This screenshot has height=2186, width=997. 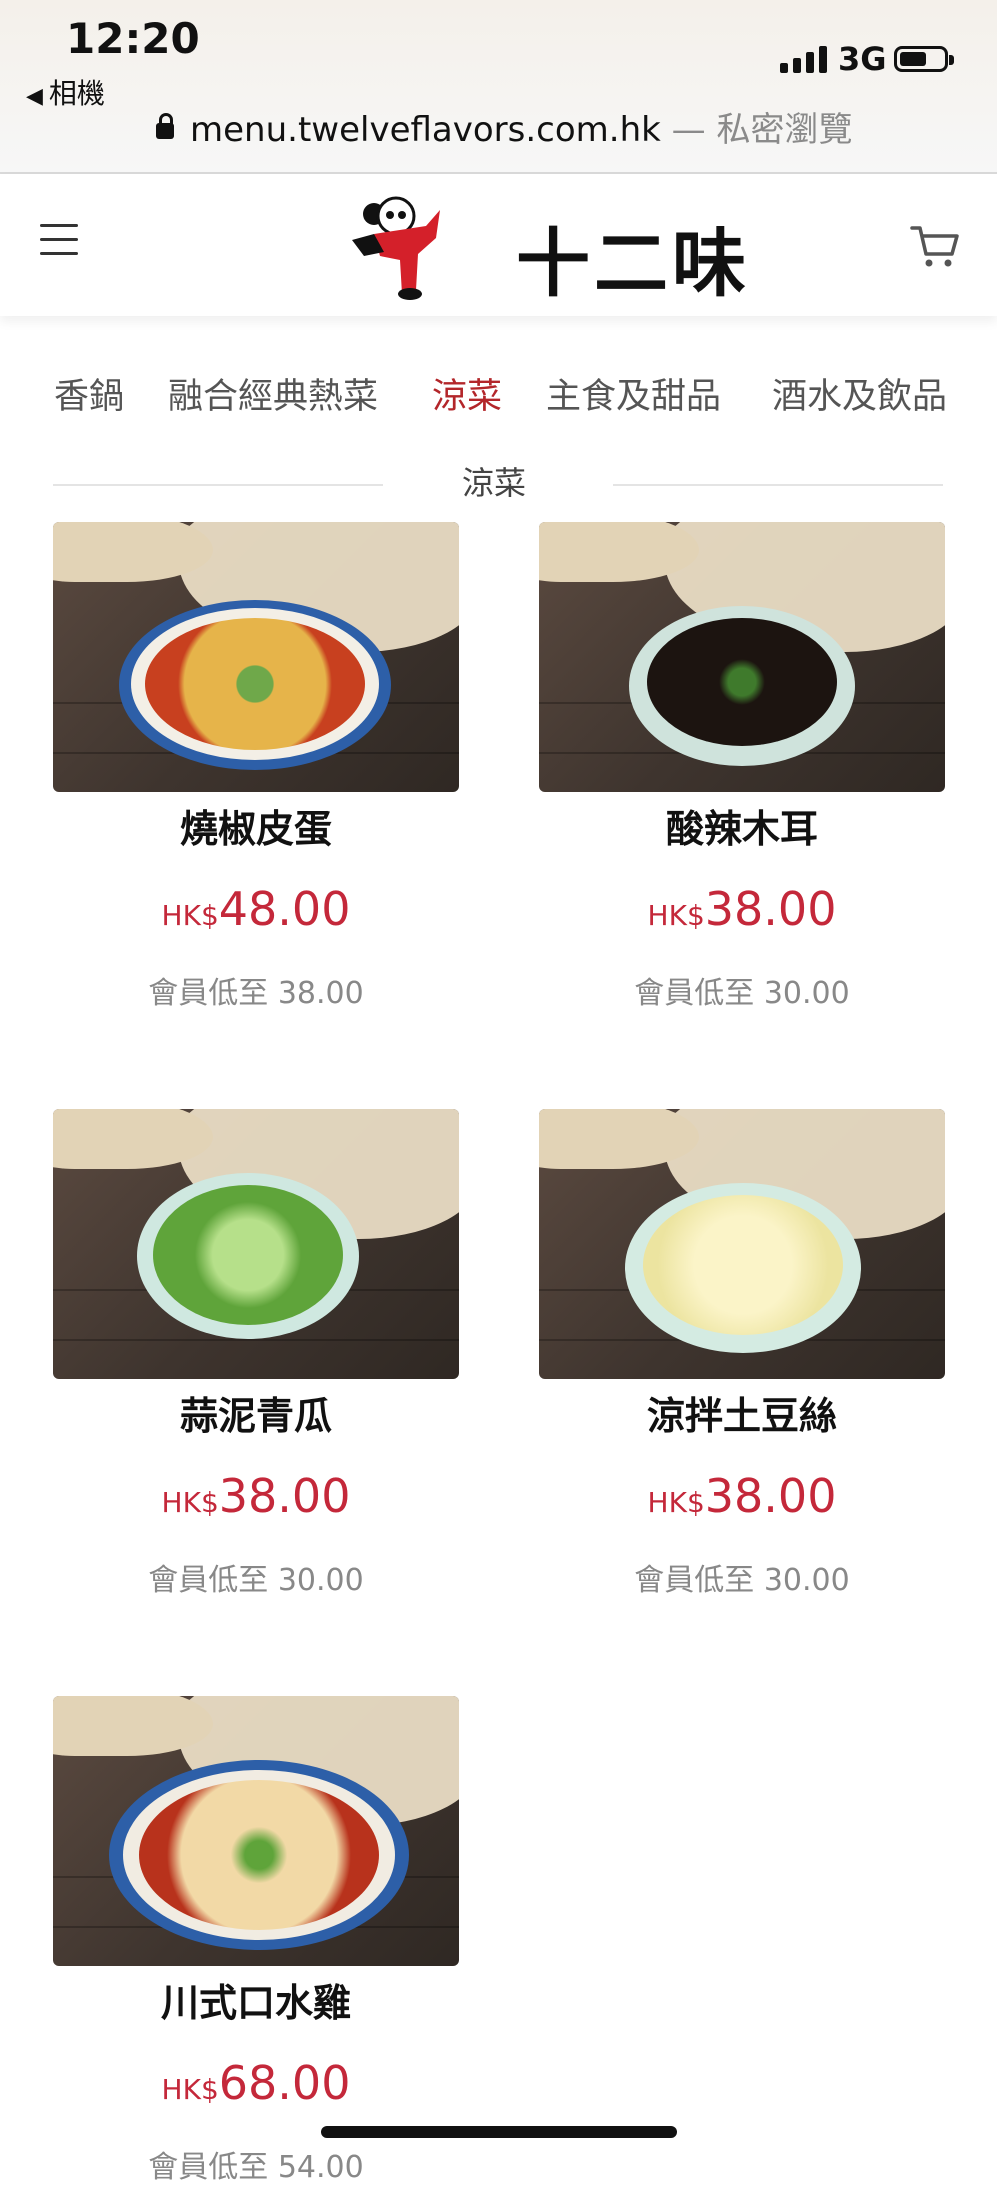 I want to click on battery-icon, so click(x=924, y=59).